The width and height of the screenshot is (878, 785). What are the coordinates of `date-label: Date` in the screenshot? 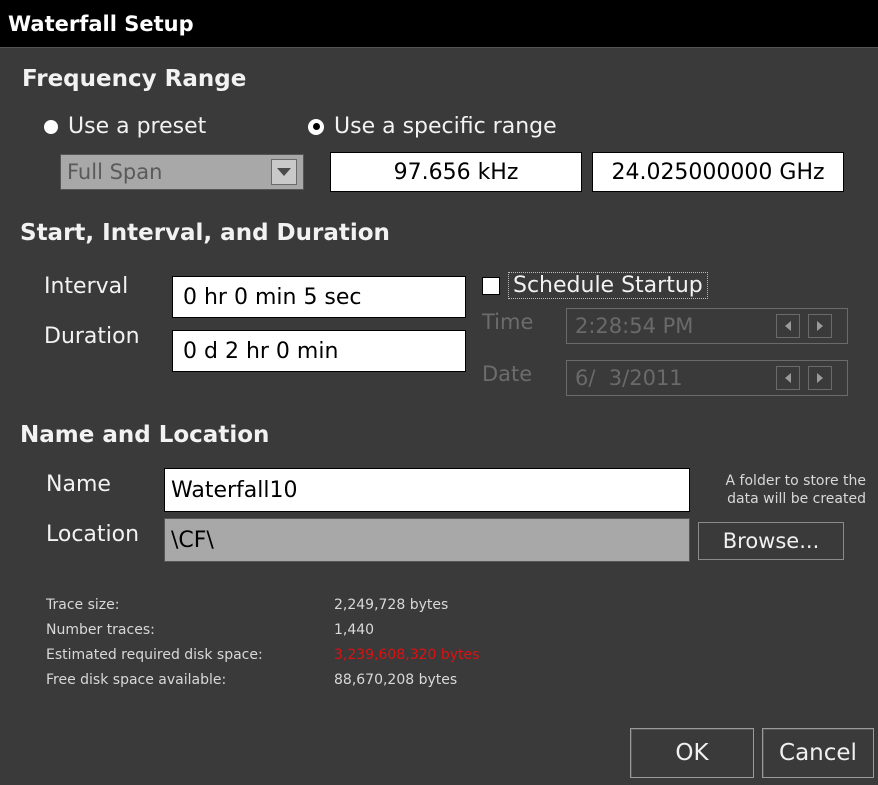 It's located at (507, 374).